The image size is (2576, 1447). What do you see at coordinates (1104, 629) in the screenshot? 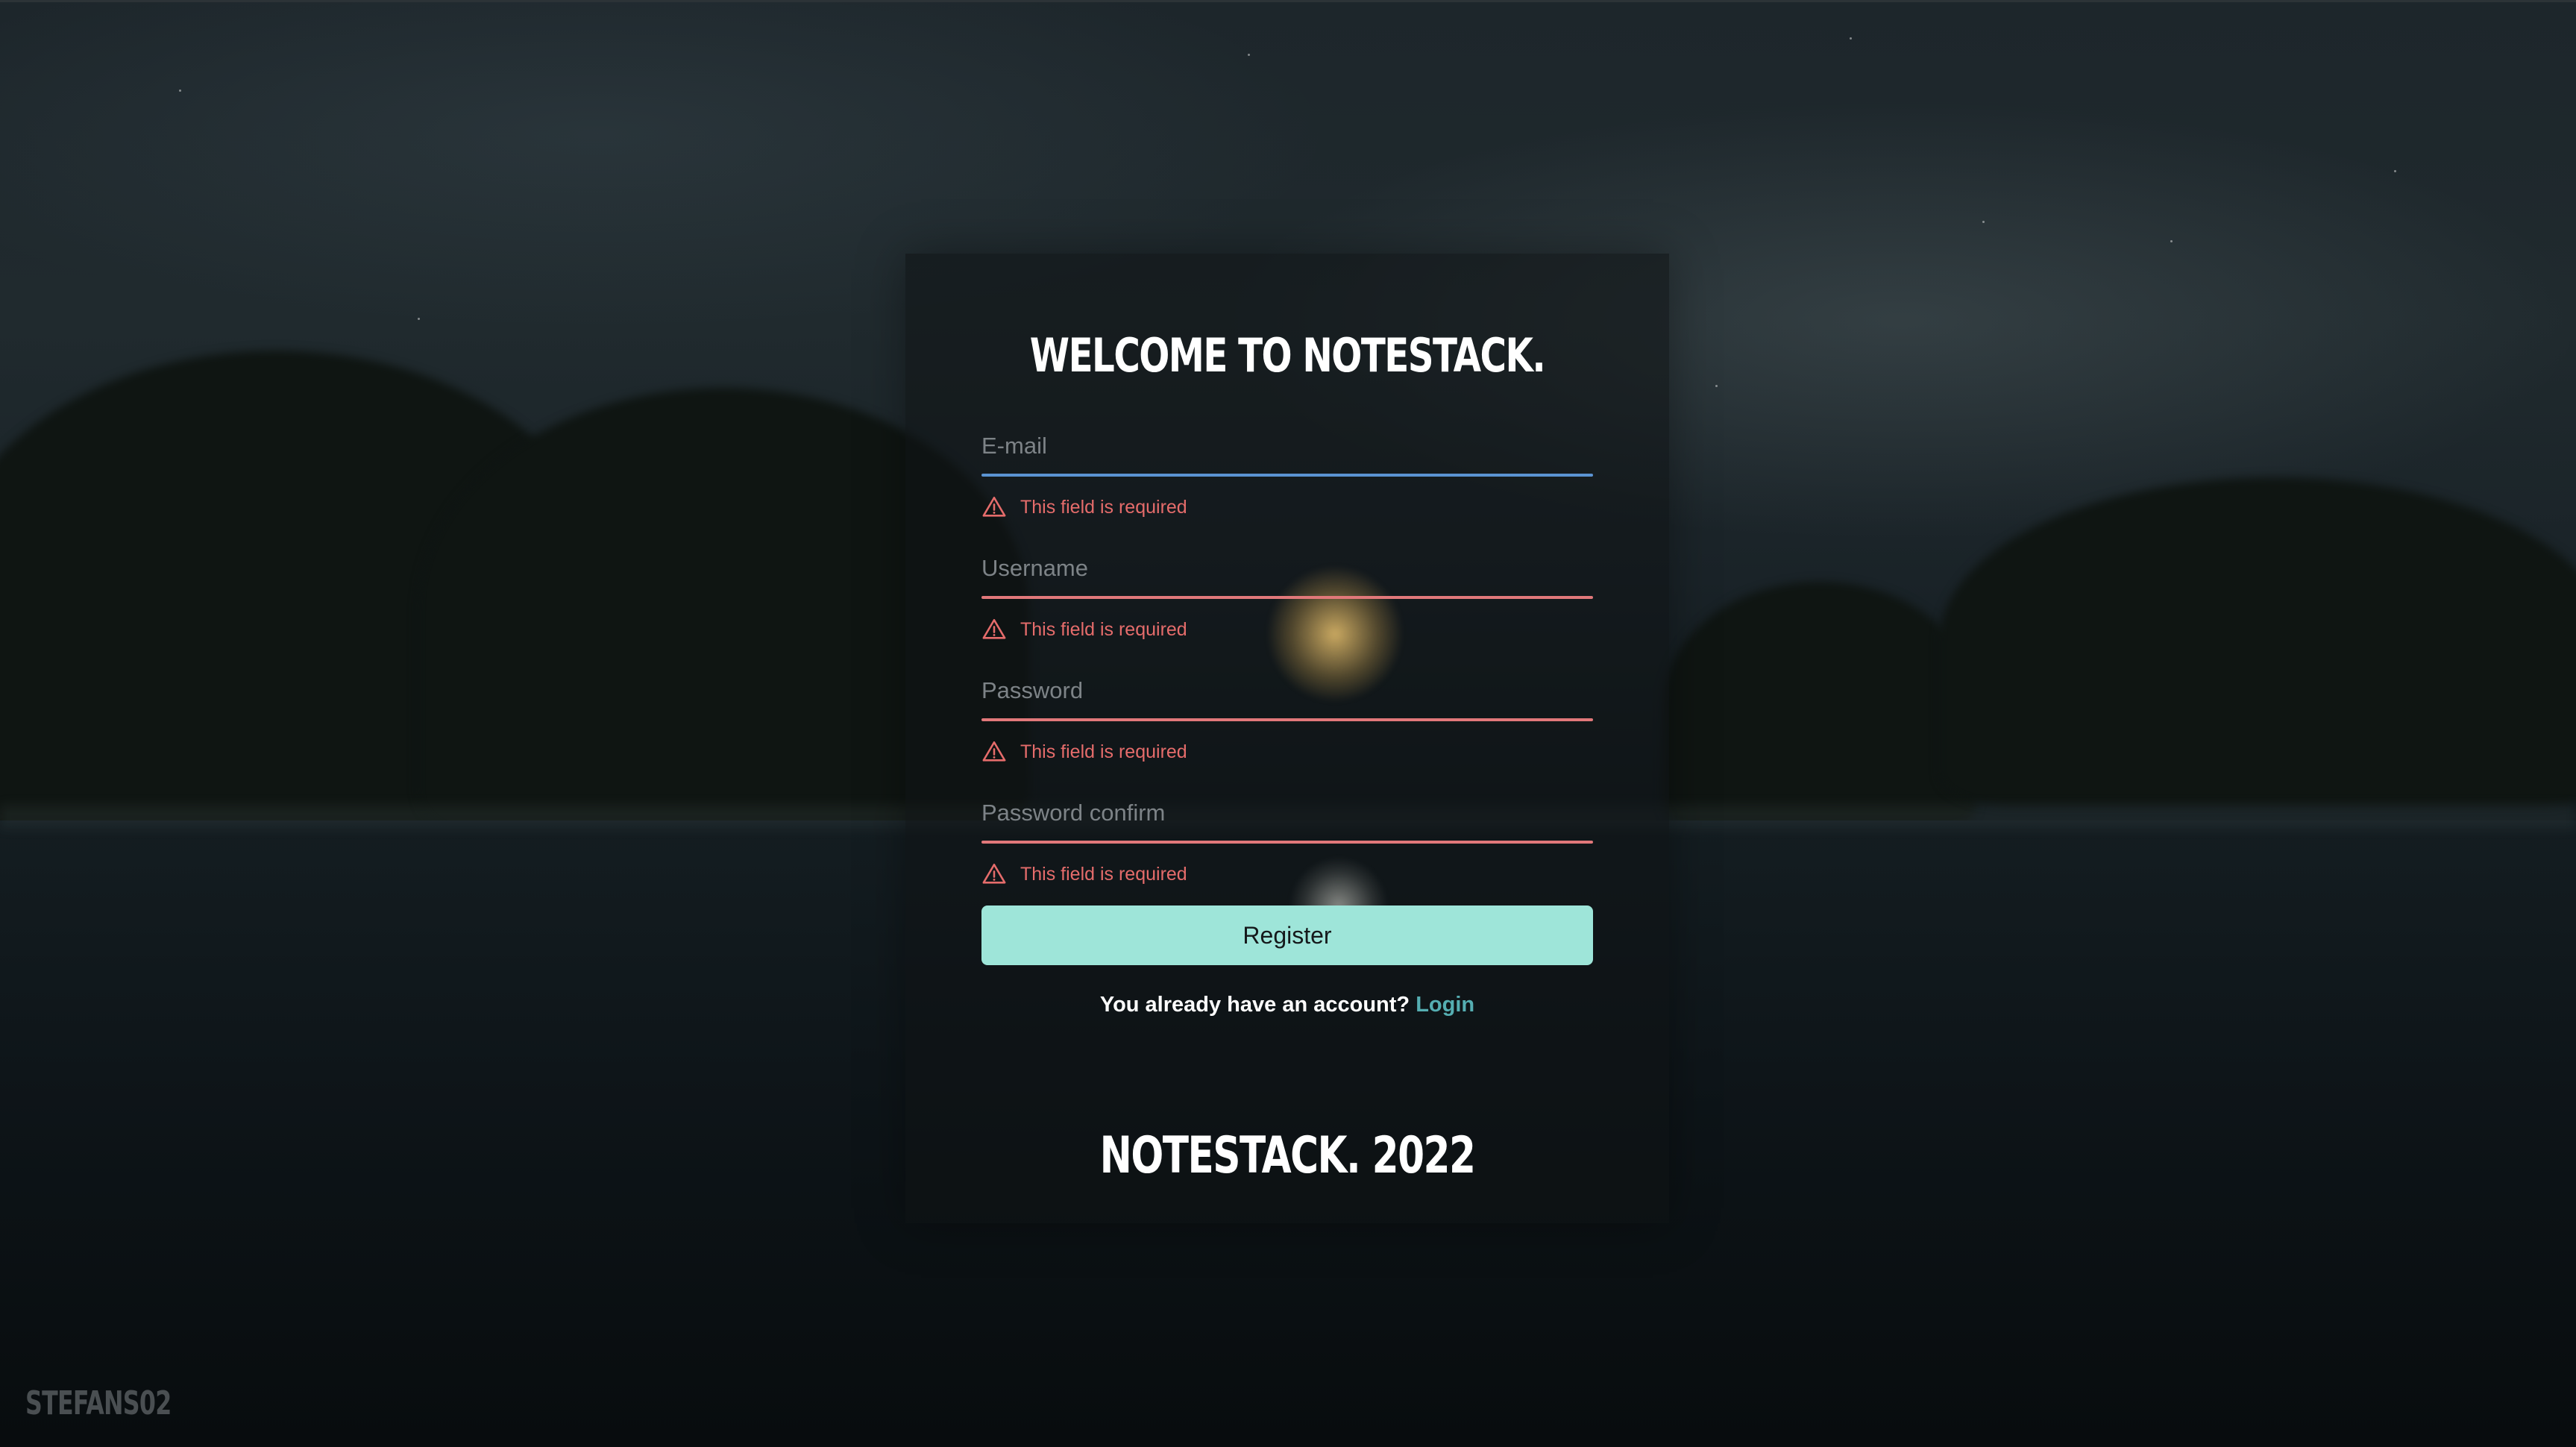
I see `username-error-message: This field is required` at bounding box center [1104, 629].